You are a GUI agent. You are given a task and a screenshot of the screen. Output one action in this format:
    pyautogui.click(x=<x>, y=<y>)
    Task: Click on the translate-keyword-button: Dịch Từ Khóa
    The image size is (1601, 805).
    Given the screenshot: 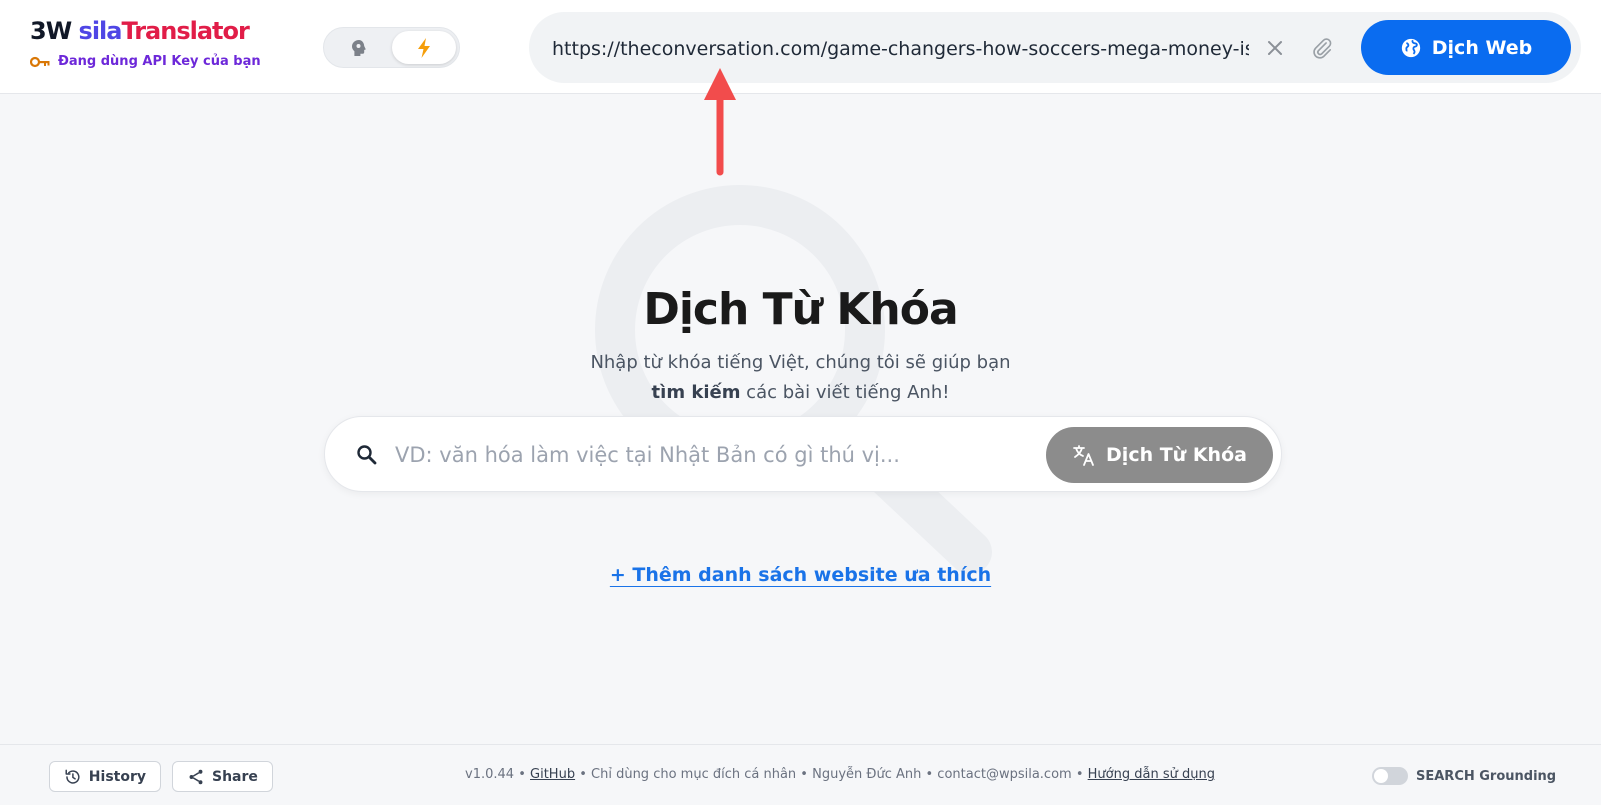 What is the action you would take?
    pyautogui.click(x=1159, y=455)
    